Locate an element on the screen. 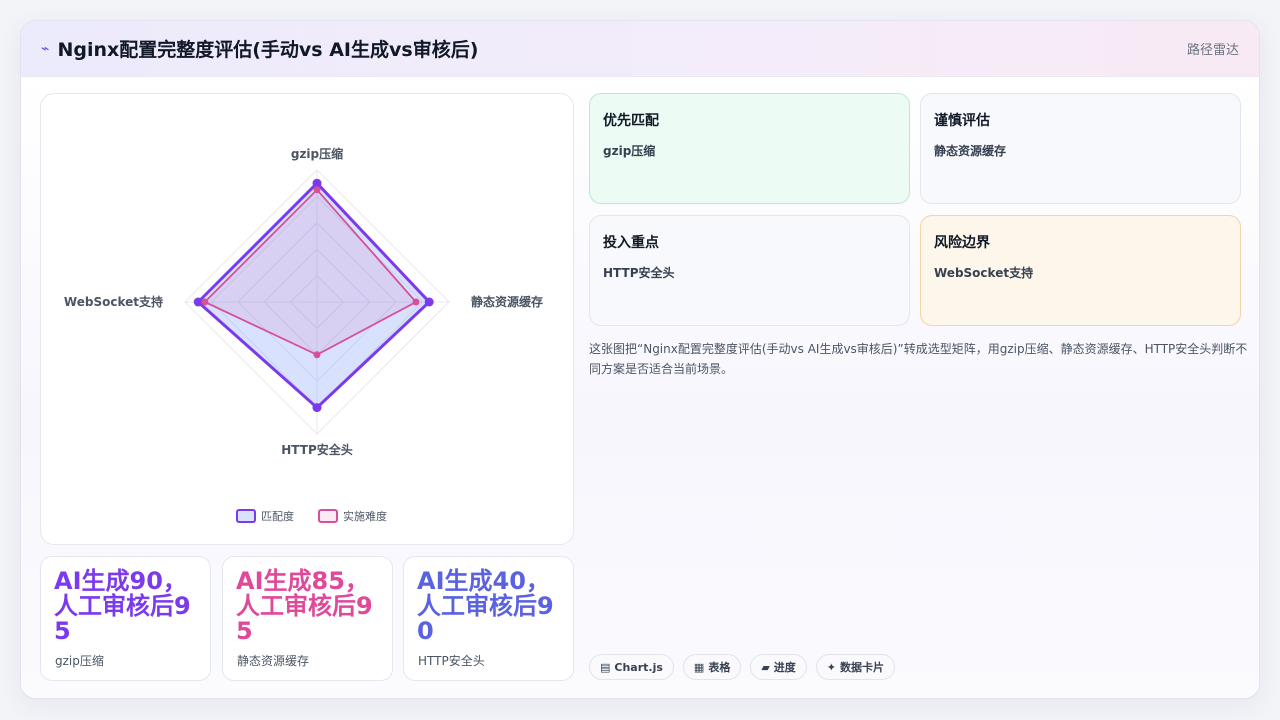 The image size is (1280, 720). stat-card-http-headers: AI生成40，人工审核后90 HTTP安全头 is located at coordinates (488, 618).